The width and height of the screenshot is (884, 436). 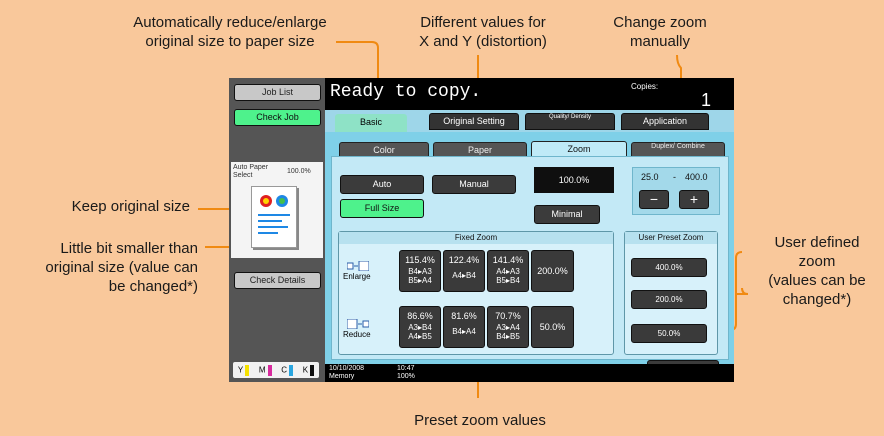 I want to click on toner-label: C, so click(x=284, y=370).